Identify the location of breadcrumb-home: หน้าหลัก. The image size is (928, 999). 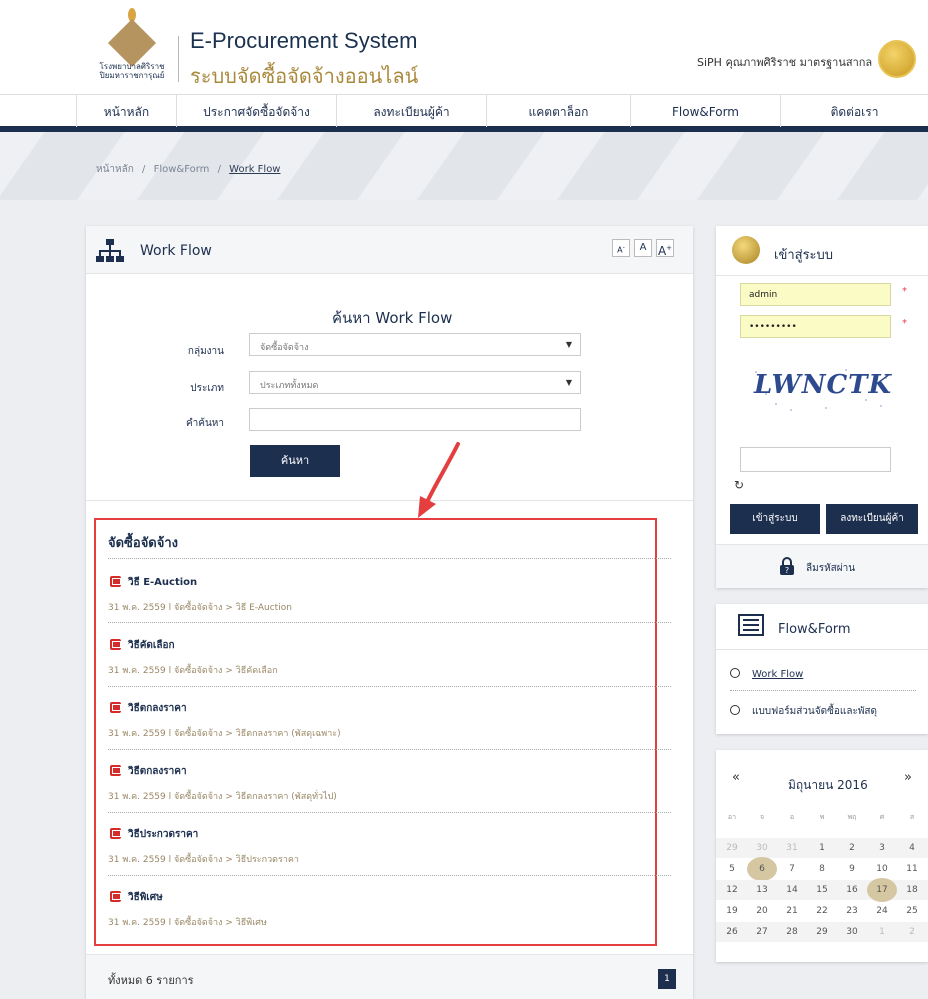
(115, 169).